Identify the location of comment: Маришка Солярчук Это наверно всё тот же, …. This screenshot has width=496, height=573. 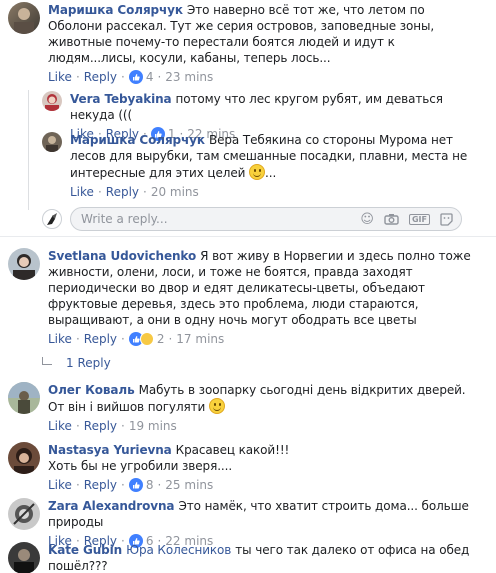
(248, 43).